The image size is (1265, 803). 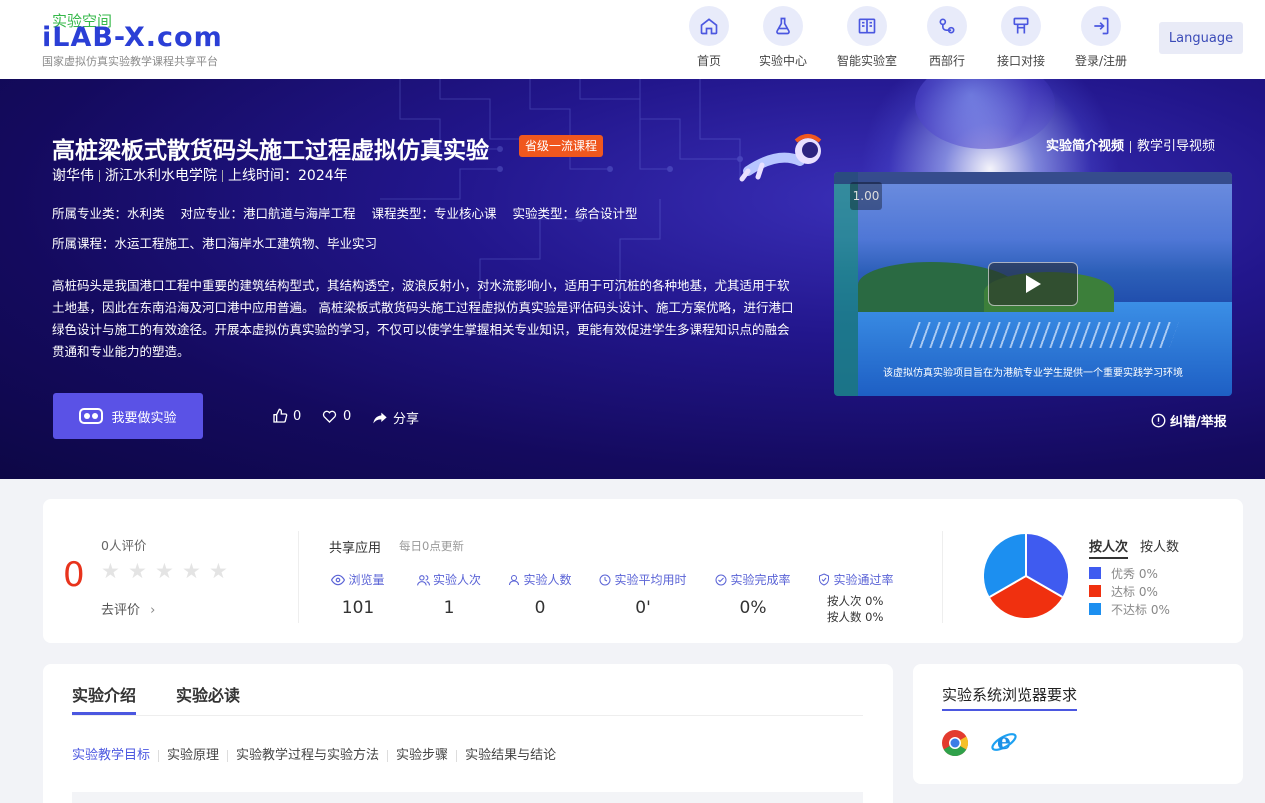 I want to click on flask-icon, so click(x=783, y=26).